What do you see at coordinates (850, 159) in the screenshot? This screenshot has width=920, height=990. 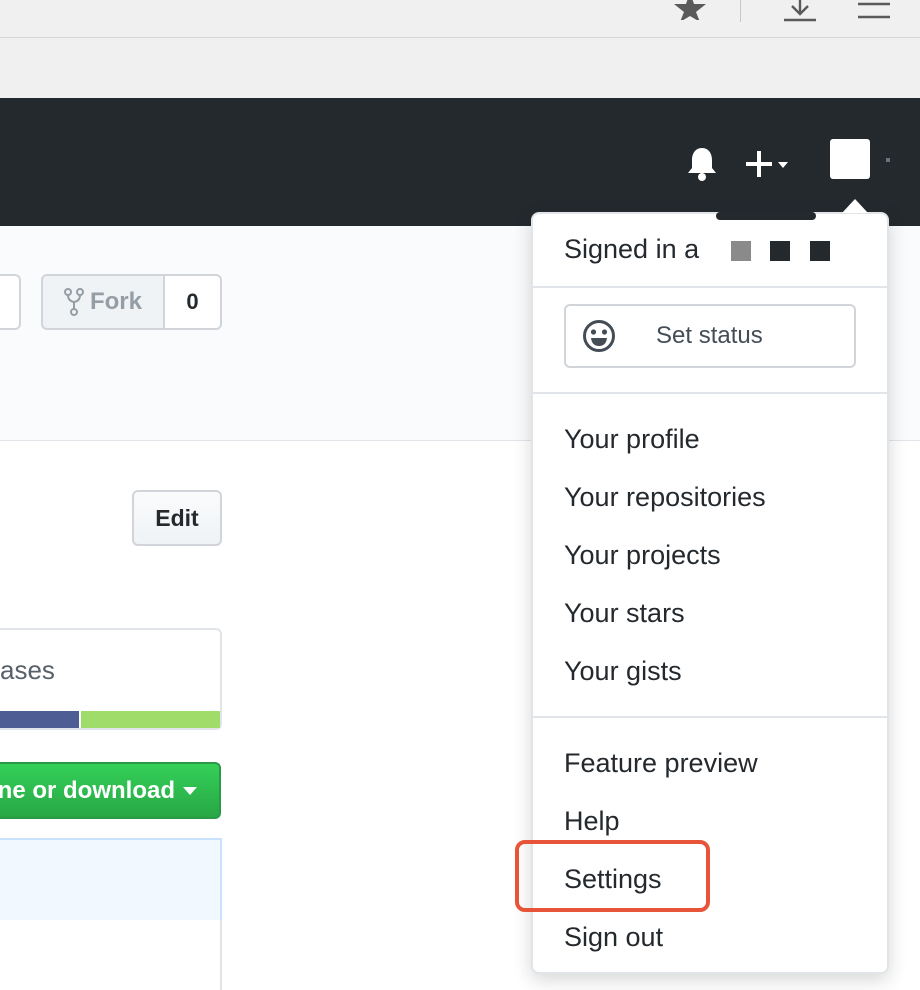 I see `avatar` at bounding box center [850, 159].